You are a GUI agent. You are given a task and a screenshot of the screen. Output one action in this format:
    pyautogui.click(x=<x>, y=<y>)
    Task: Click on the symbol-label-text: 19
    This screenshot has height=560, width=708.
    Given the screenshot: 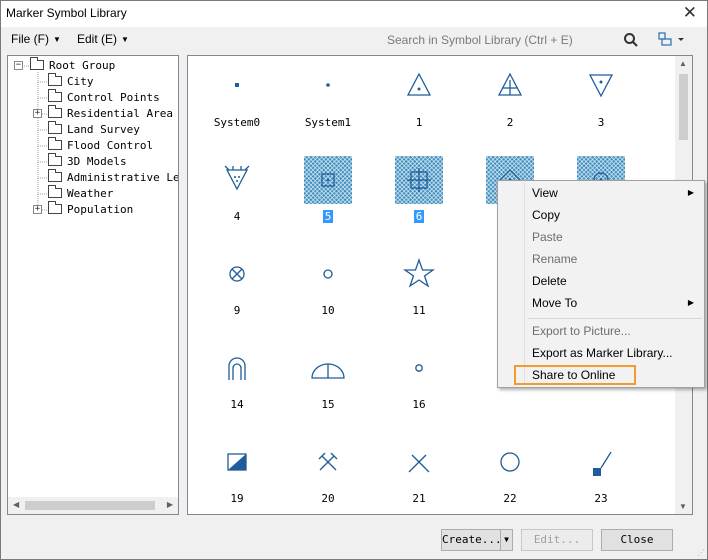 What is the action you would take?
    pyautogui.click(x=237, y=498)
    